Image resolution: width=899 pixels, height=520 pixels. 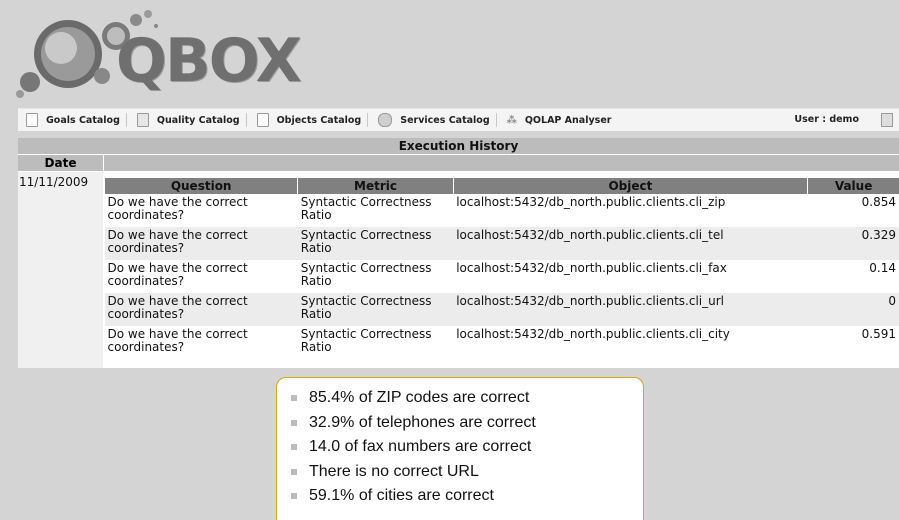 What do you see at coordinates (511, 120) in the screenshot?
I see `chart-icon: ⁂` at bounding box center [511, 120].